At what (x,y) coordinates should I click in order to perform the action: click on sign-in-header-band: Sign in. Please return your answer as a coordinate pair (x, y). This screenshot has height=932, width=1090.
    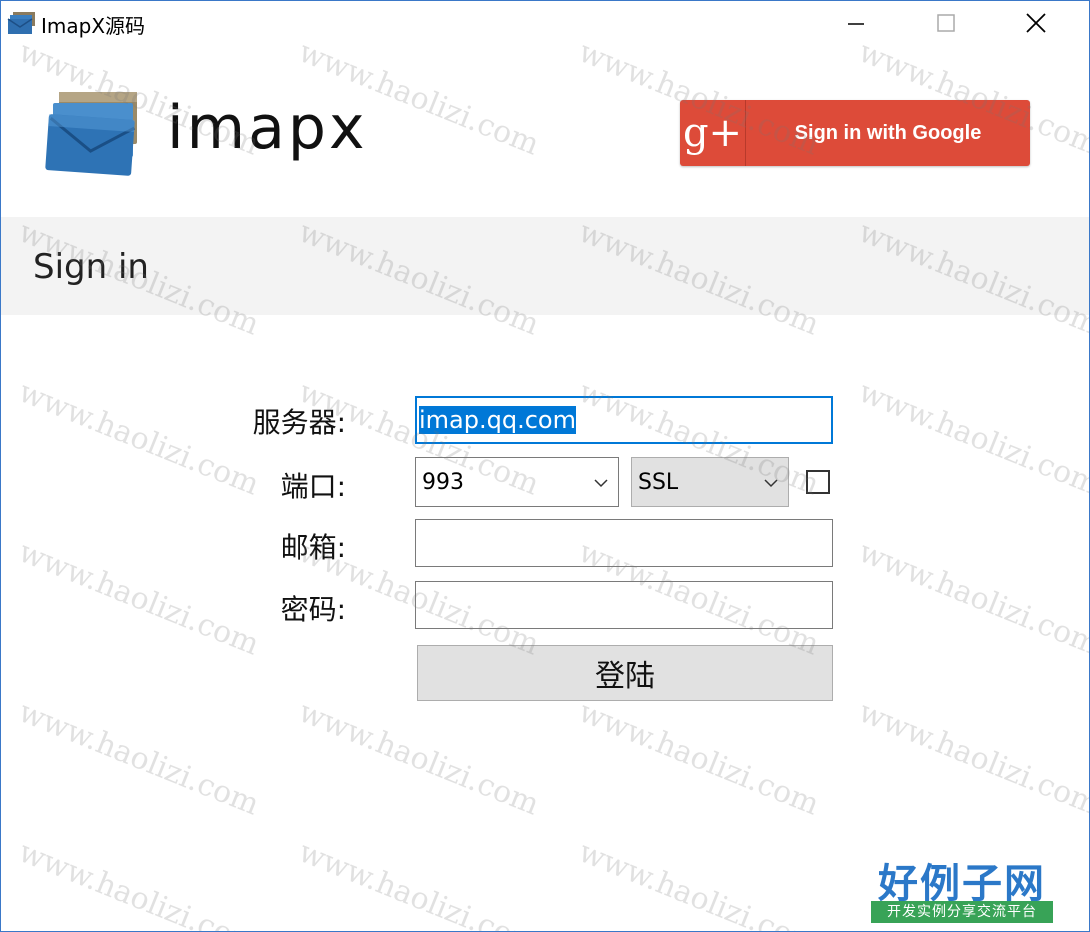
    Looking at the image, I should click on (545, 266).